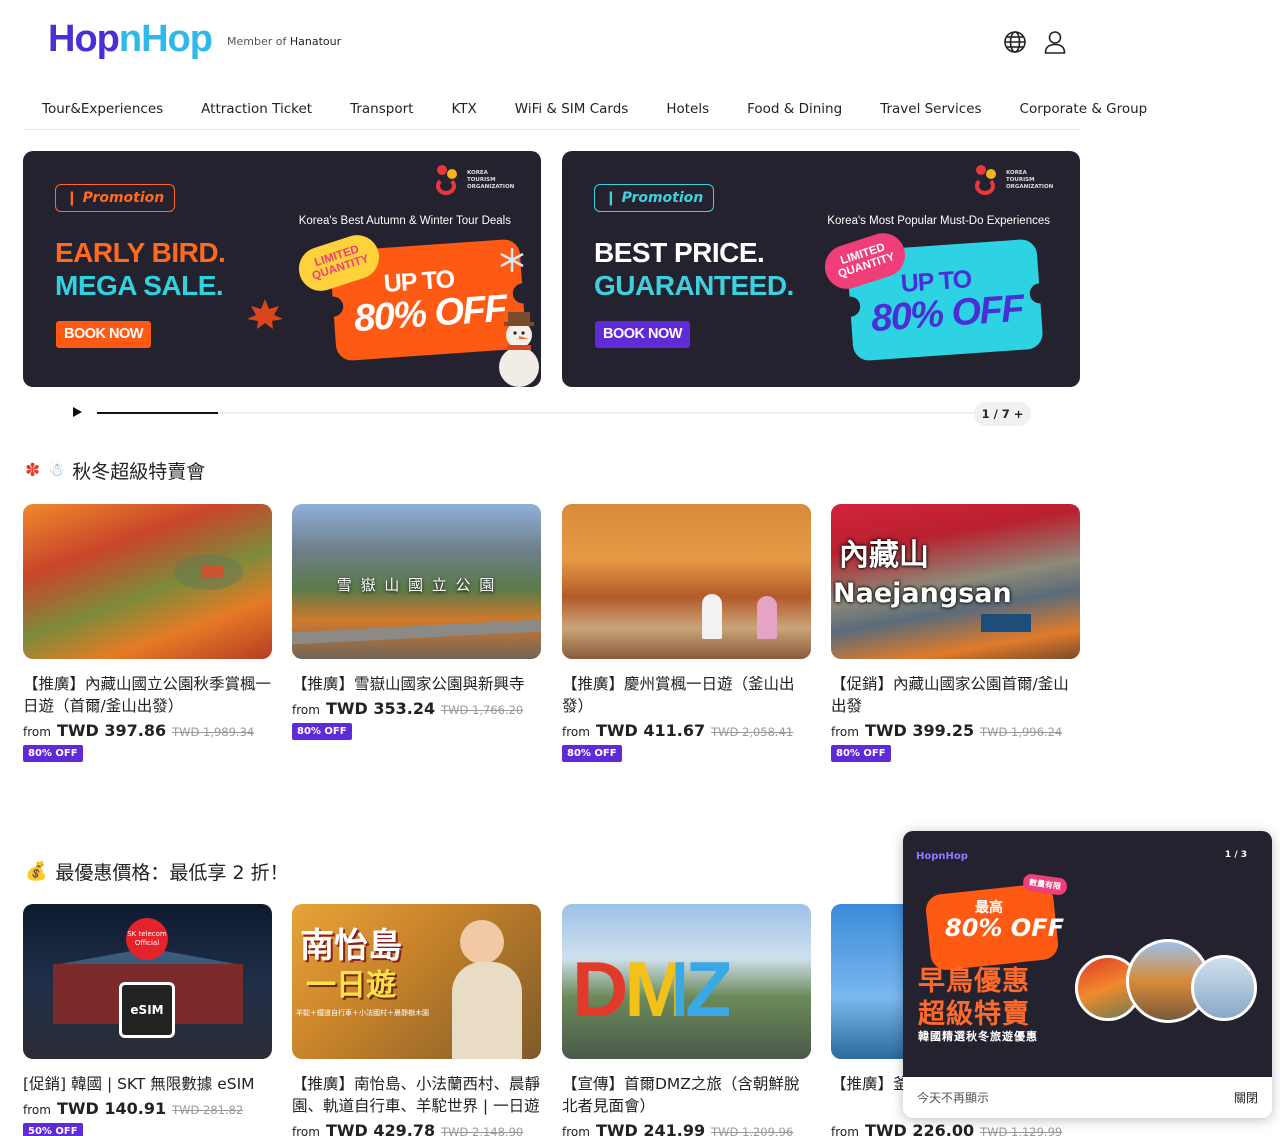 The width and height of the screenshot is (1280, 1136). Describe the element at coordinates (1021, 1130) in the screenshot. I see `original-price: TWD 1,129.99` at that location.